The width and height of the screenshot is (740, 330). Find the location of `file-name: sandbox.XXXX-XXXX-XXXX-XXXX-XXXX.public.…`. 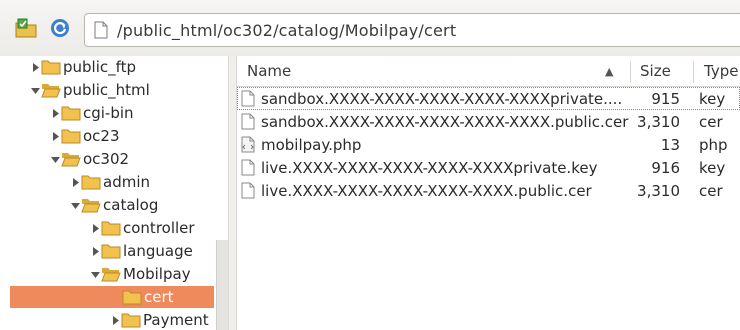

file-name: sandbox.XXXX-XXXX-XXXX-XXXX-XXXX.public.… is located at coordinates (445, 121).